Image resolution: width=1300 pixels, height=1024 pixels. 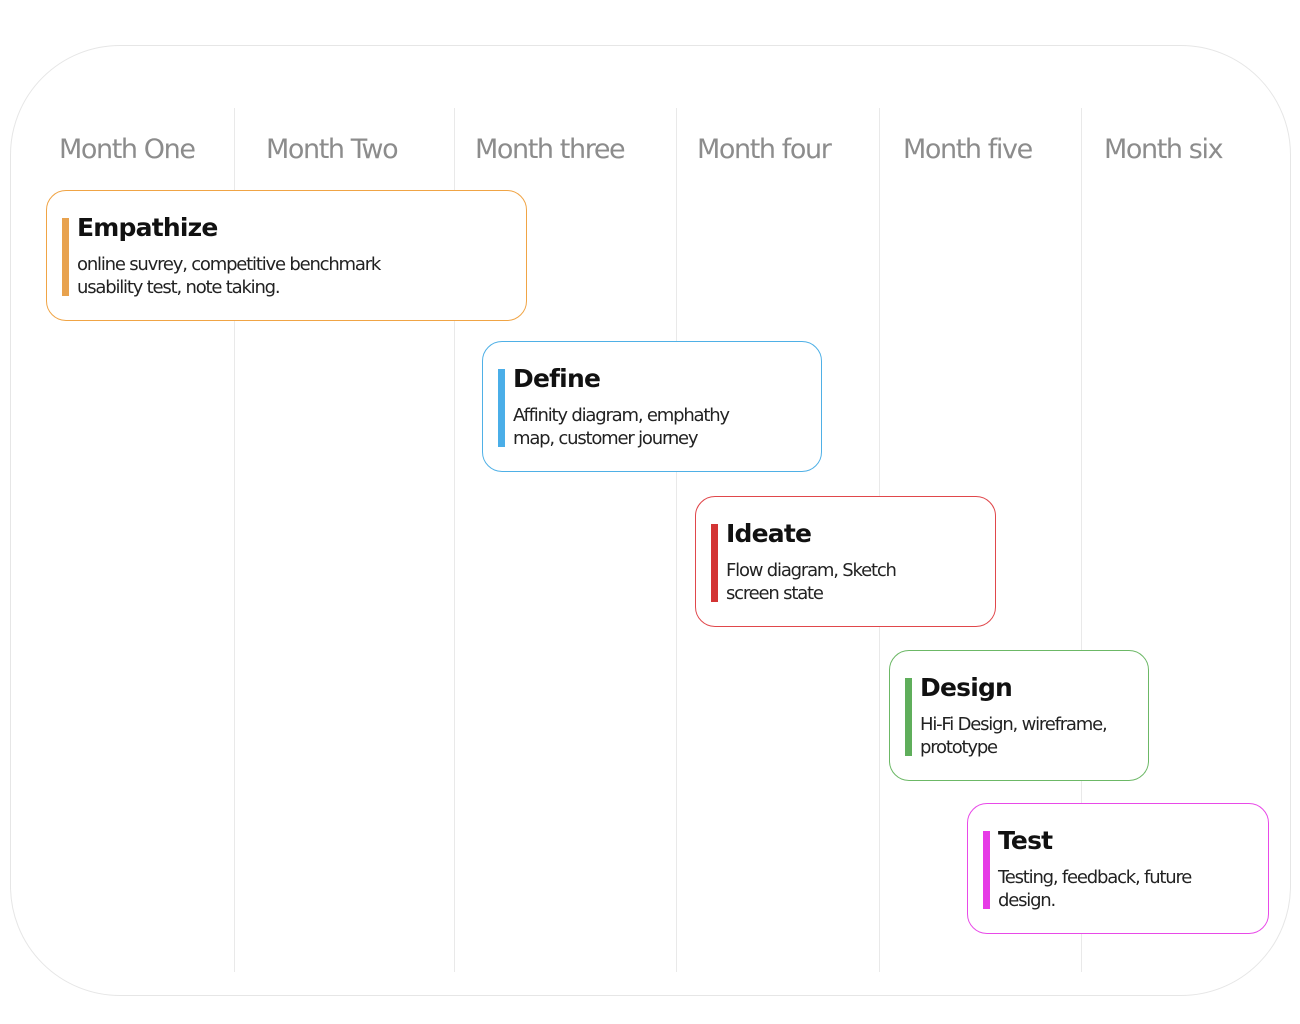 What do you see at coordinates (1025, 840) in the screenshot?
I see `phase-title: Test` at bounding box center [1025, 840].